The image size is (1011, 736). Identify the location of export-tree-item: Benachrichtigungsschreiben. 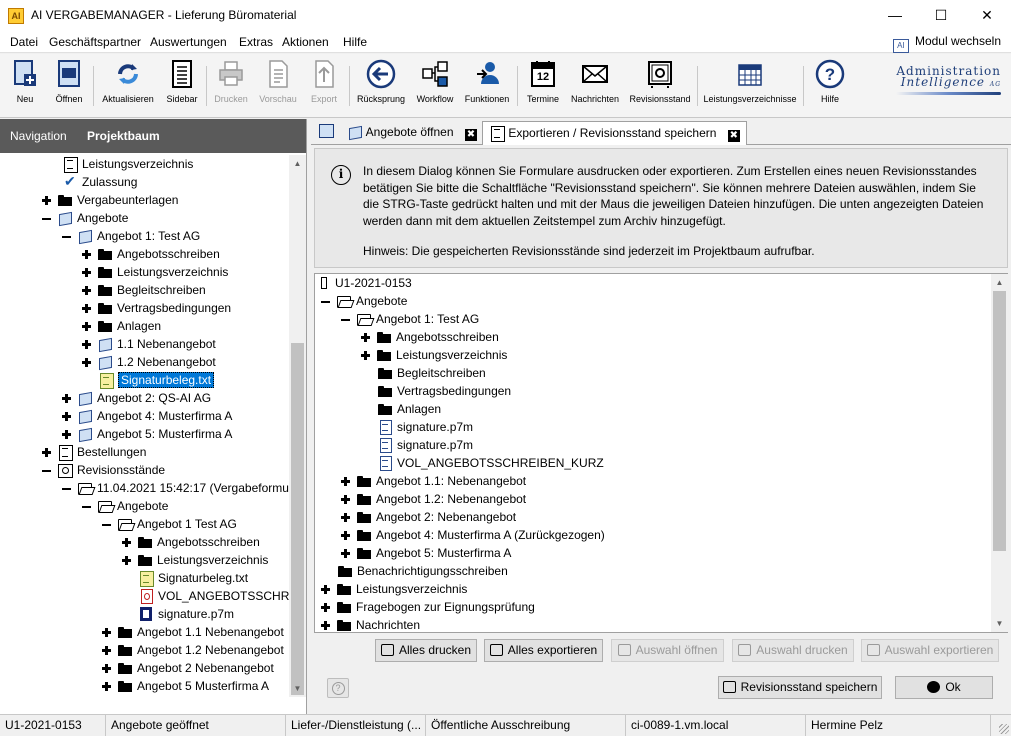
(422, 571).